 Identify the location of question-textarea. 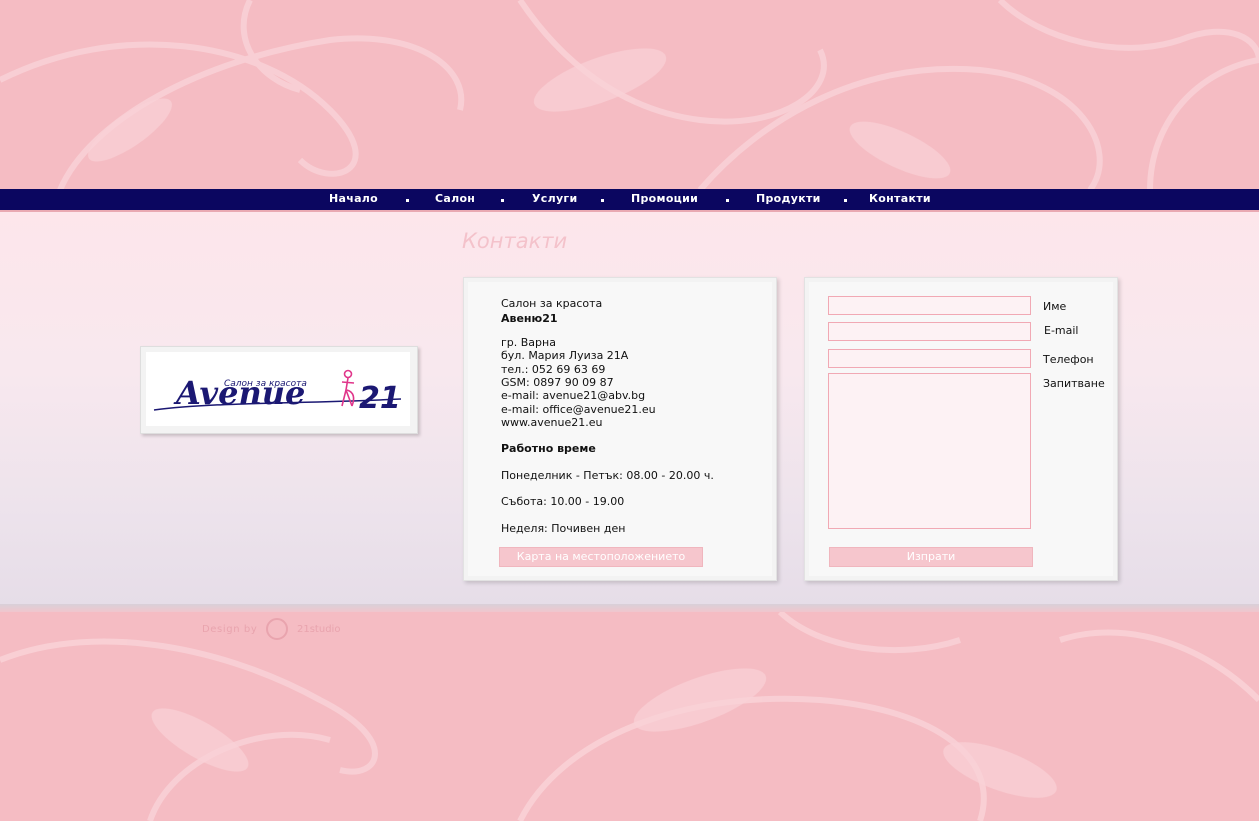
(929, 451).